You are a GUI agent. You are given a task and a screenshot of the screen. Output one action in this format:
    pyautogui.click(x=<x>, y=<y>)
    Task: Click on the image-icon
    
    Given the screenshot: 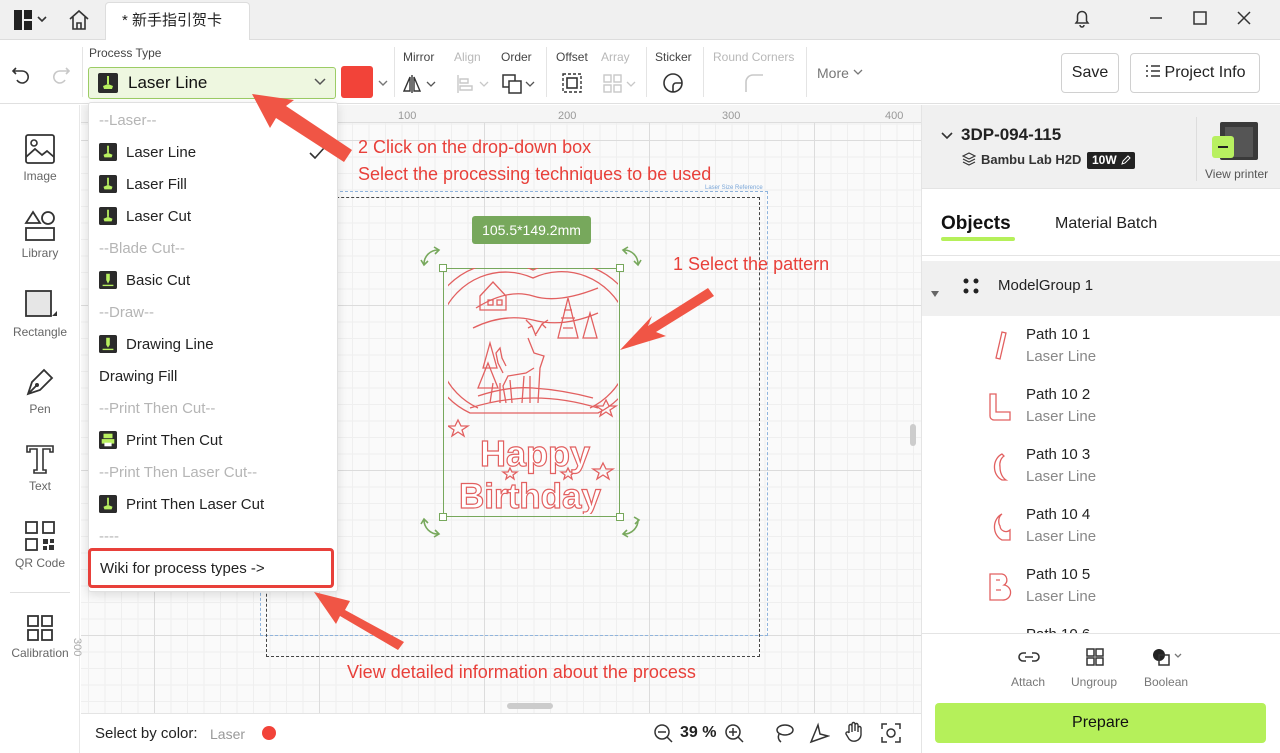 What is the action you would take?
    pyautogui.click(x=40, y=149)
    